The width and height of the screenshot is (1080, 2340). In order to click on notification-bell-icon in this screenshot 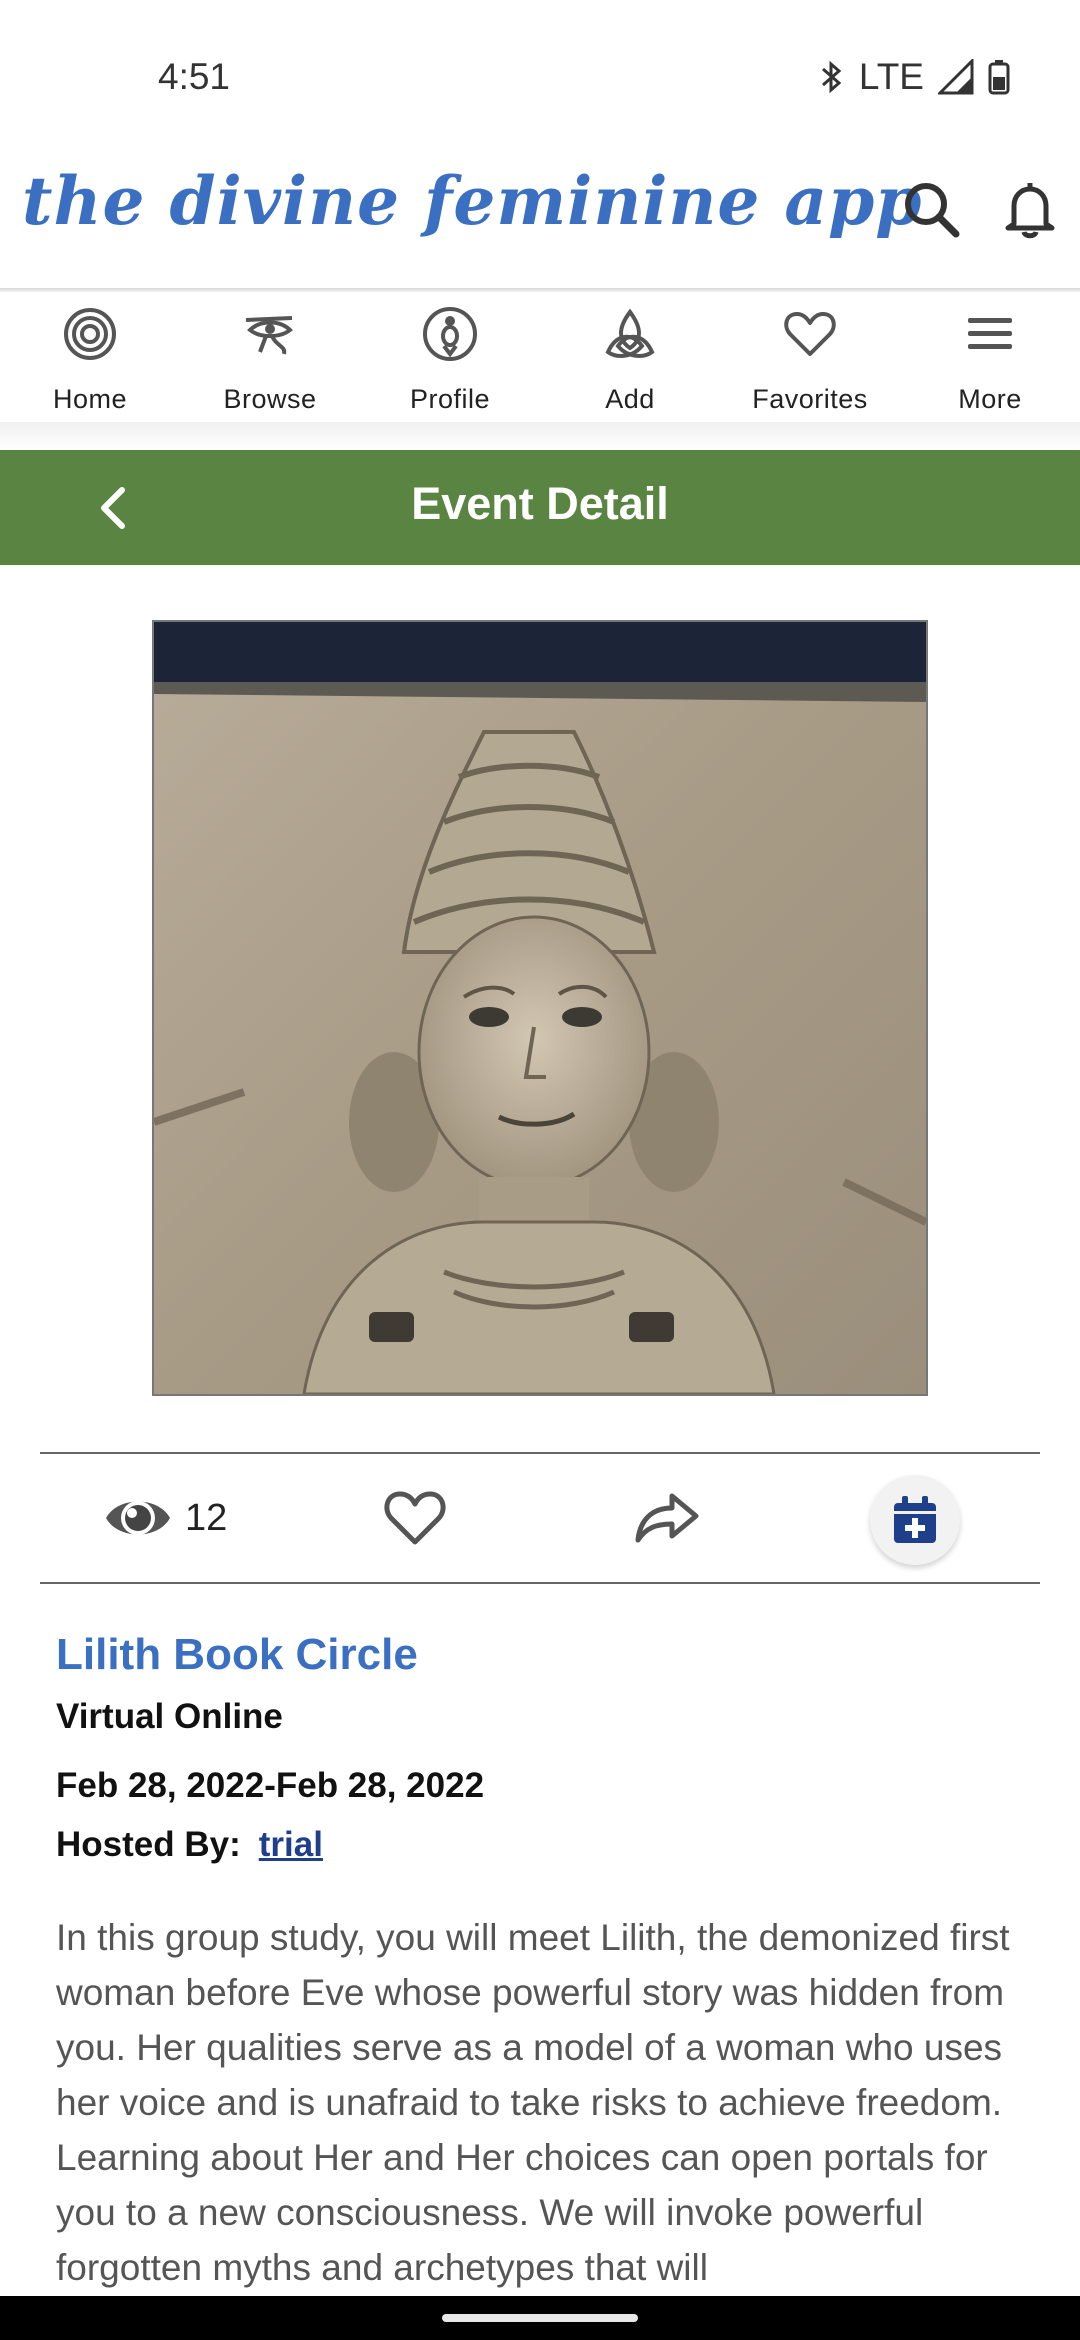, I will do `click(1030, 210)`.